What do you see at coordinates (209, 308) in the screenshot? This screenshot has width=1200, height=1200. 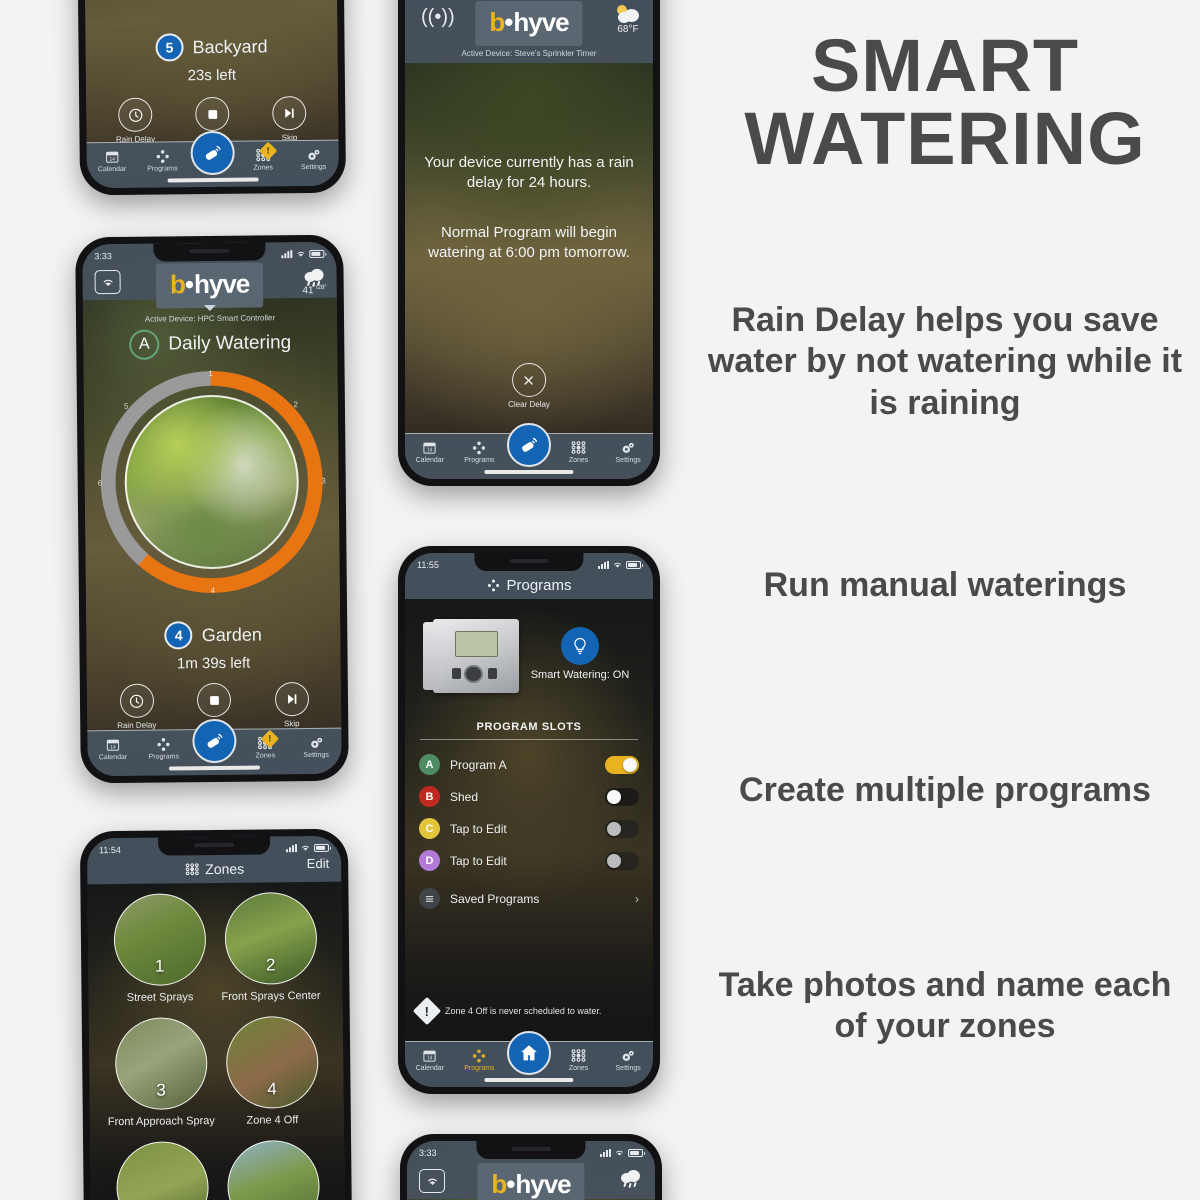 I see `chevron-down-icon` at bounding box center [209, 308].